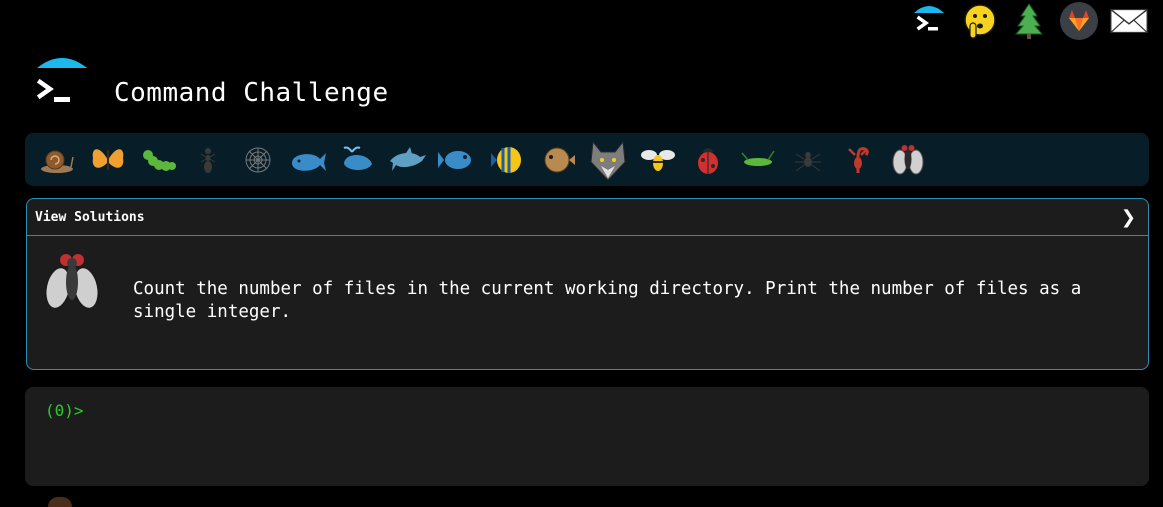  I want to click on whale-icon, so click(308, 160).